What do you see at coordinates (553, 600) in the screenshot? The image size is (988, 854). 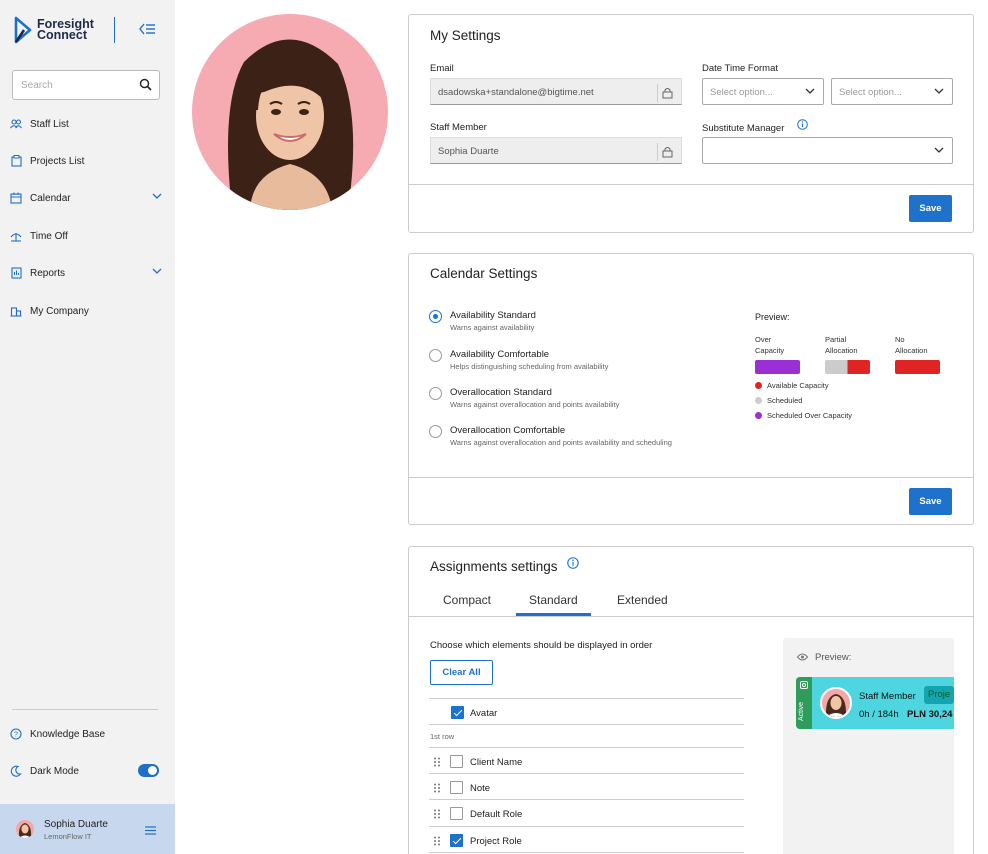 I see `tab-standard: Standard` at bounding box center [553, 600].